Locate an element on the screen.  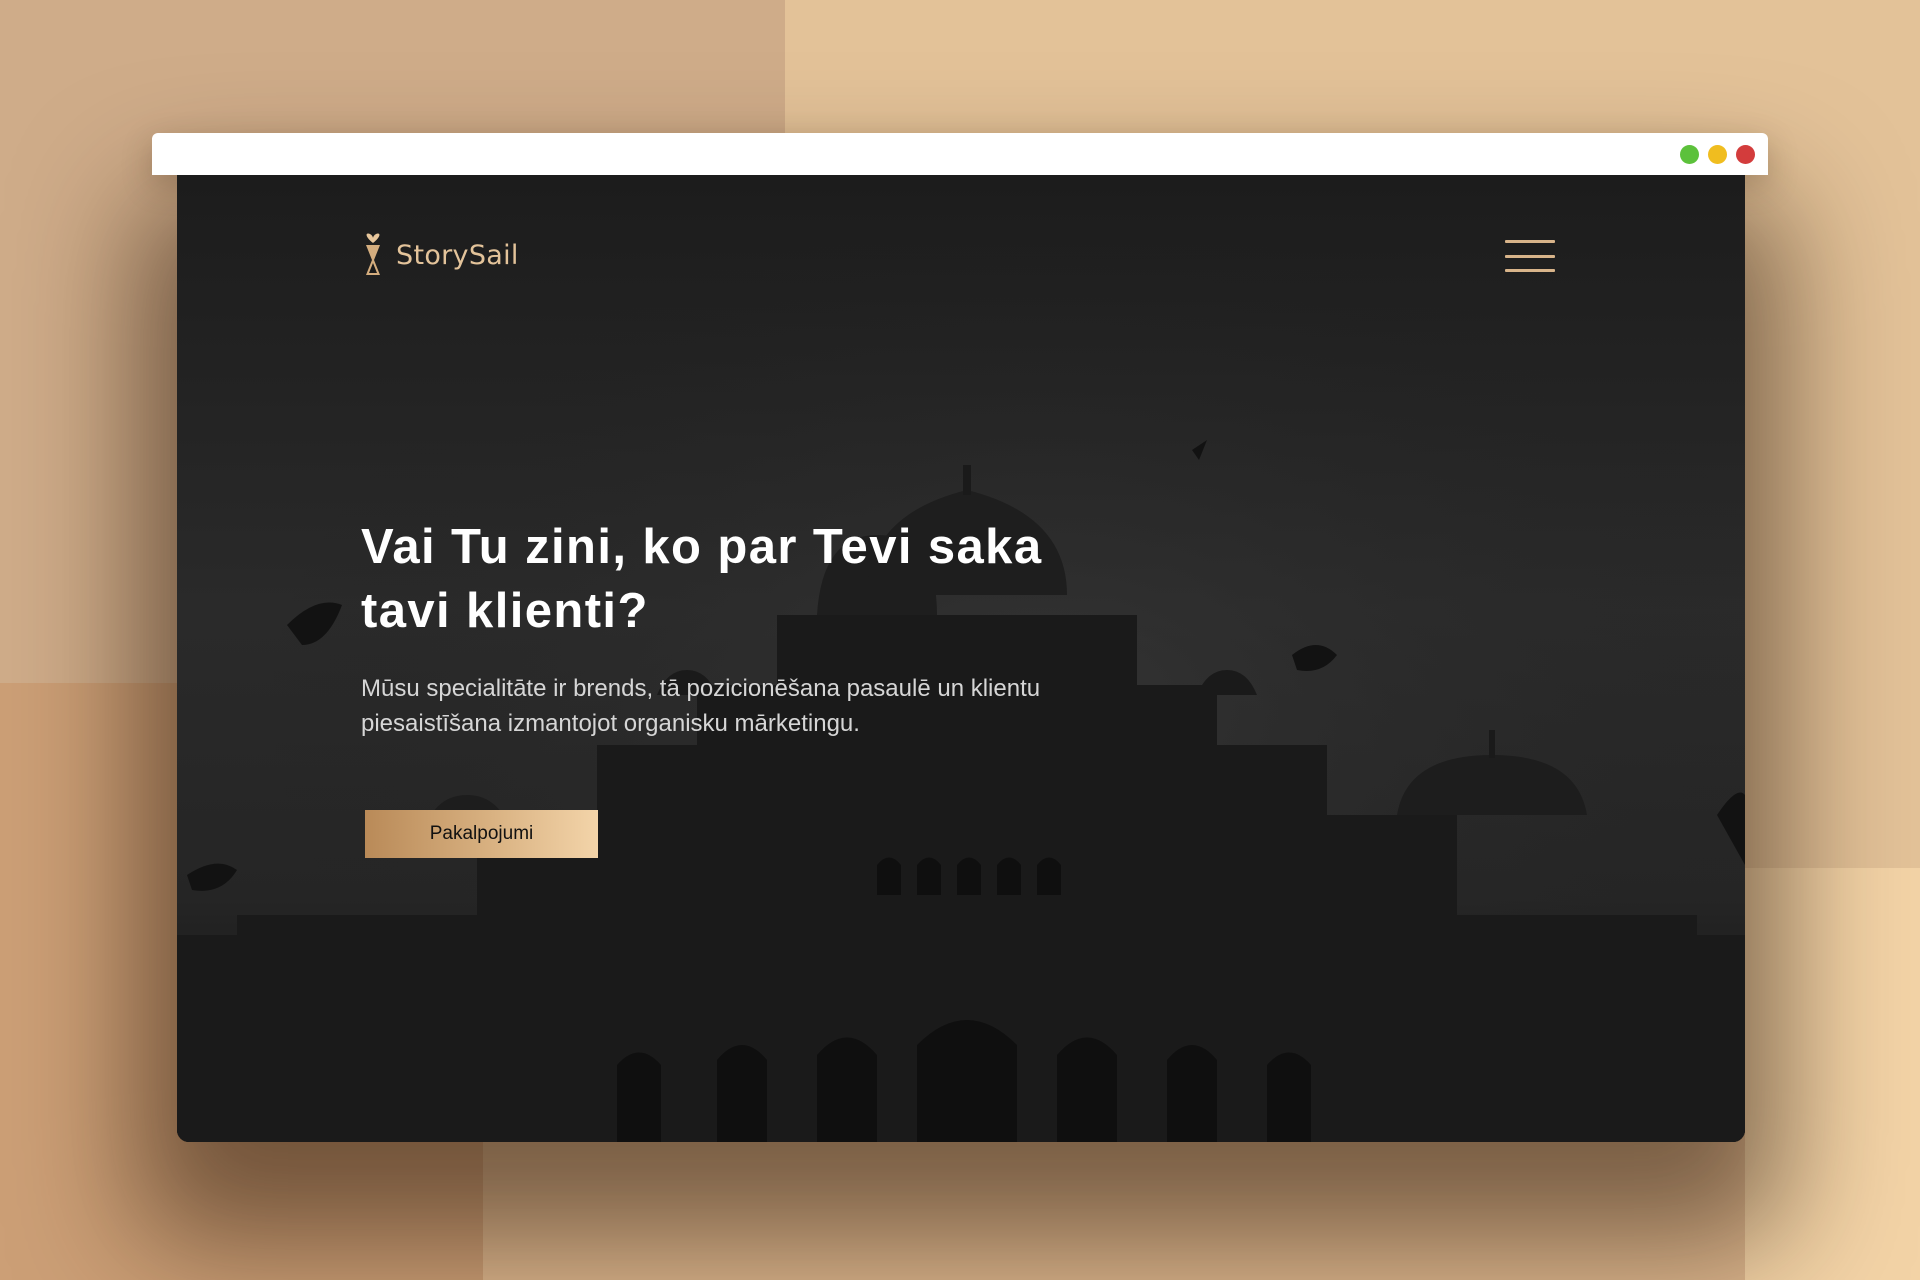
hamburger-menu-icon is located at coordinates (1530, 256).